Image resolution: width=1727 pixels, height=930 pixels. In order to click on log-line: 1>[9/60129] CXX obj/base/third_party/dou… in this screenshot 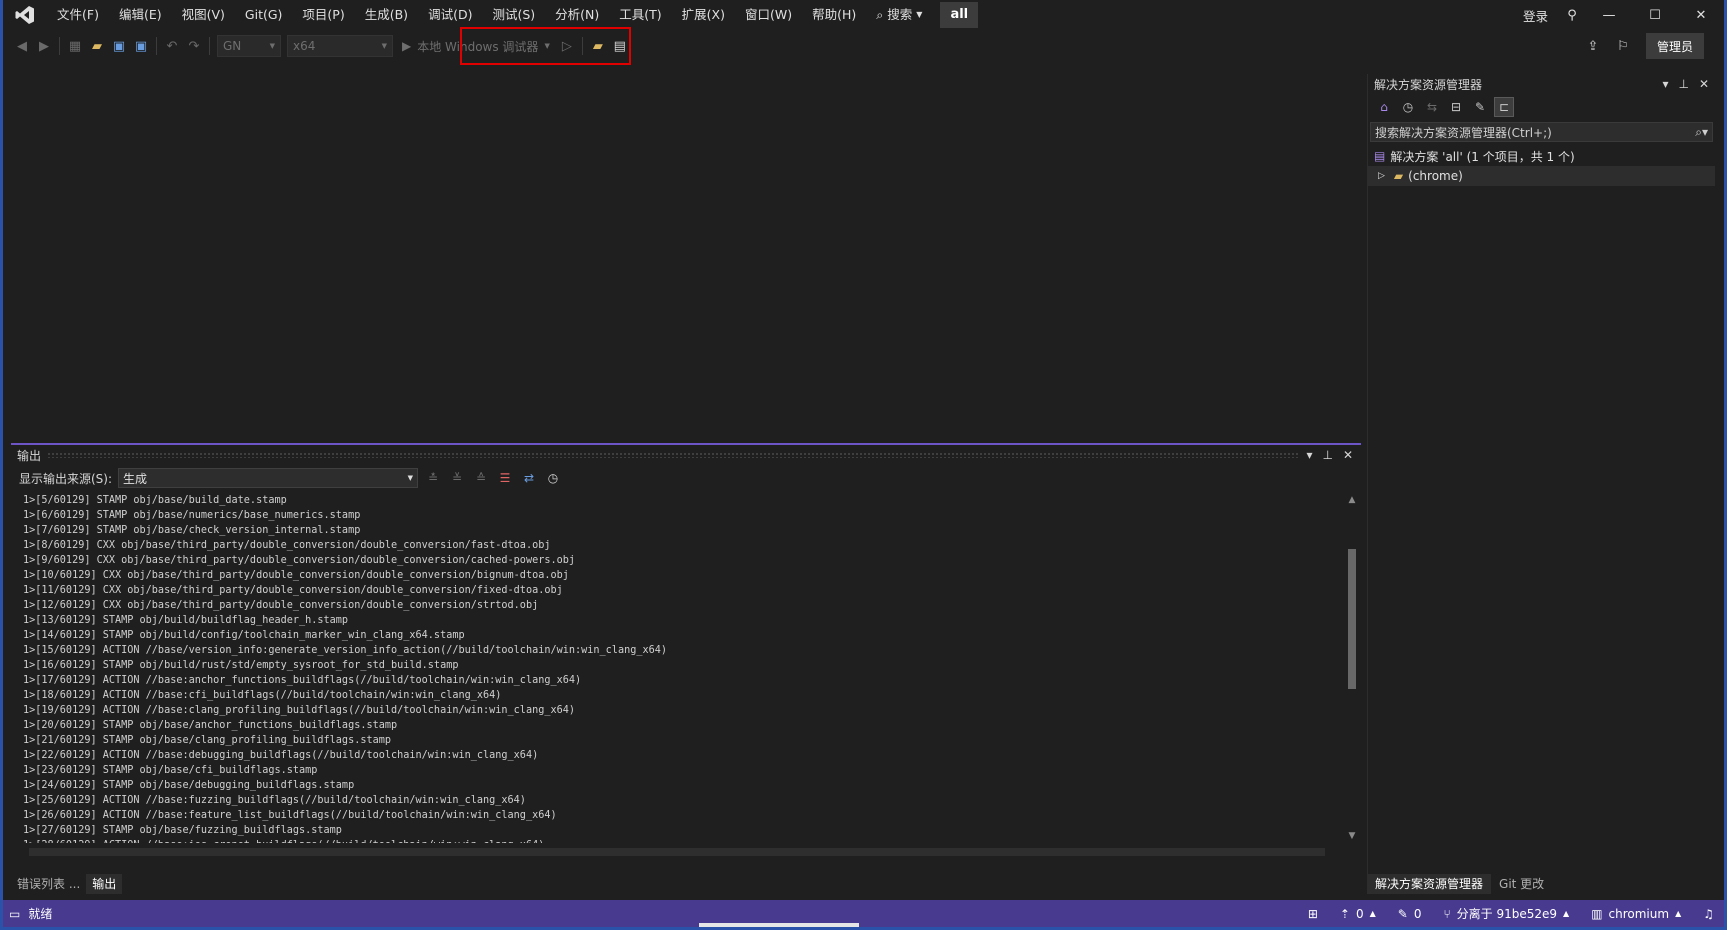, I will do `click(299, 560)`.